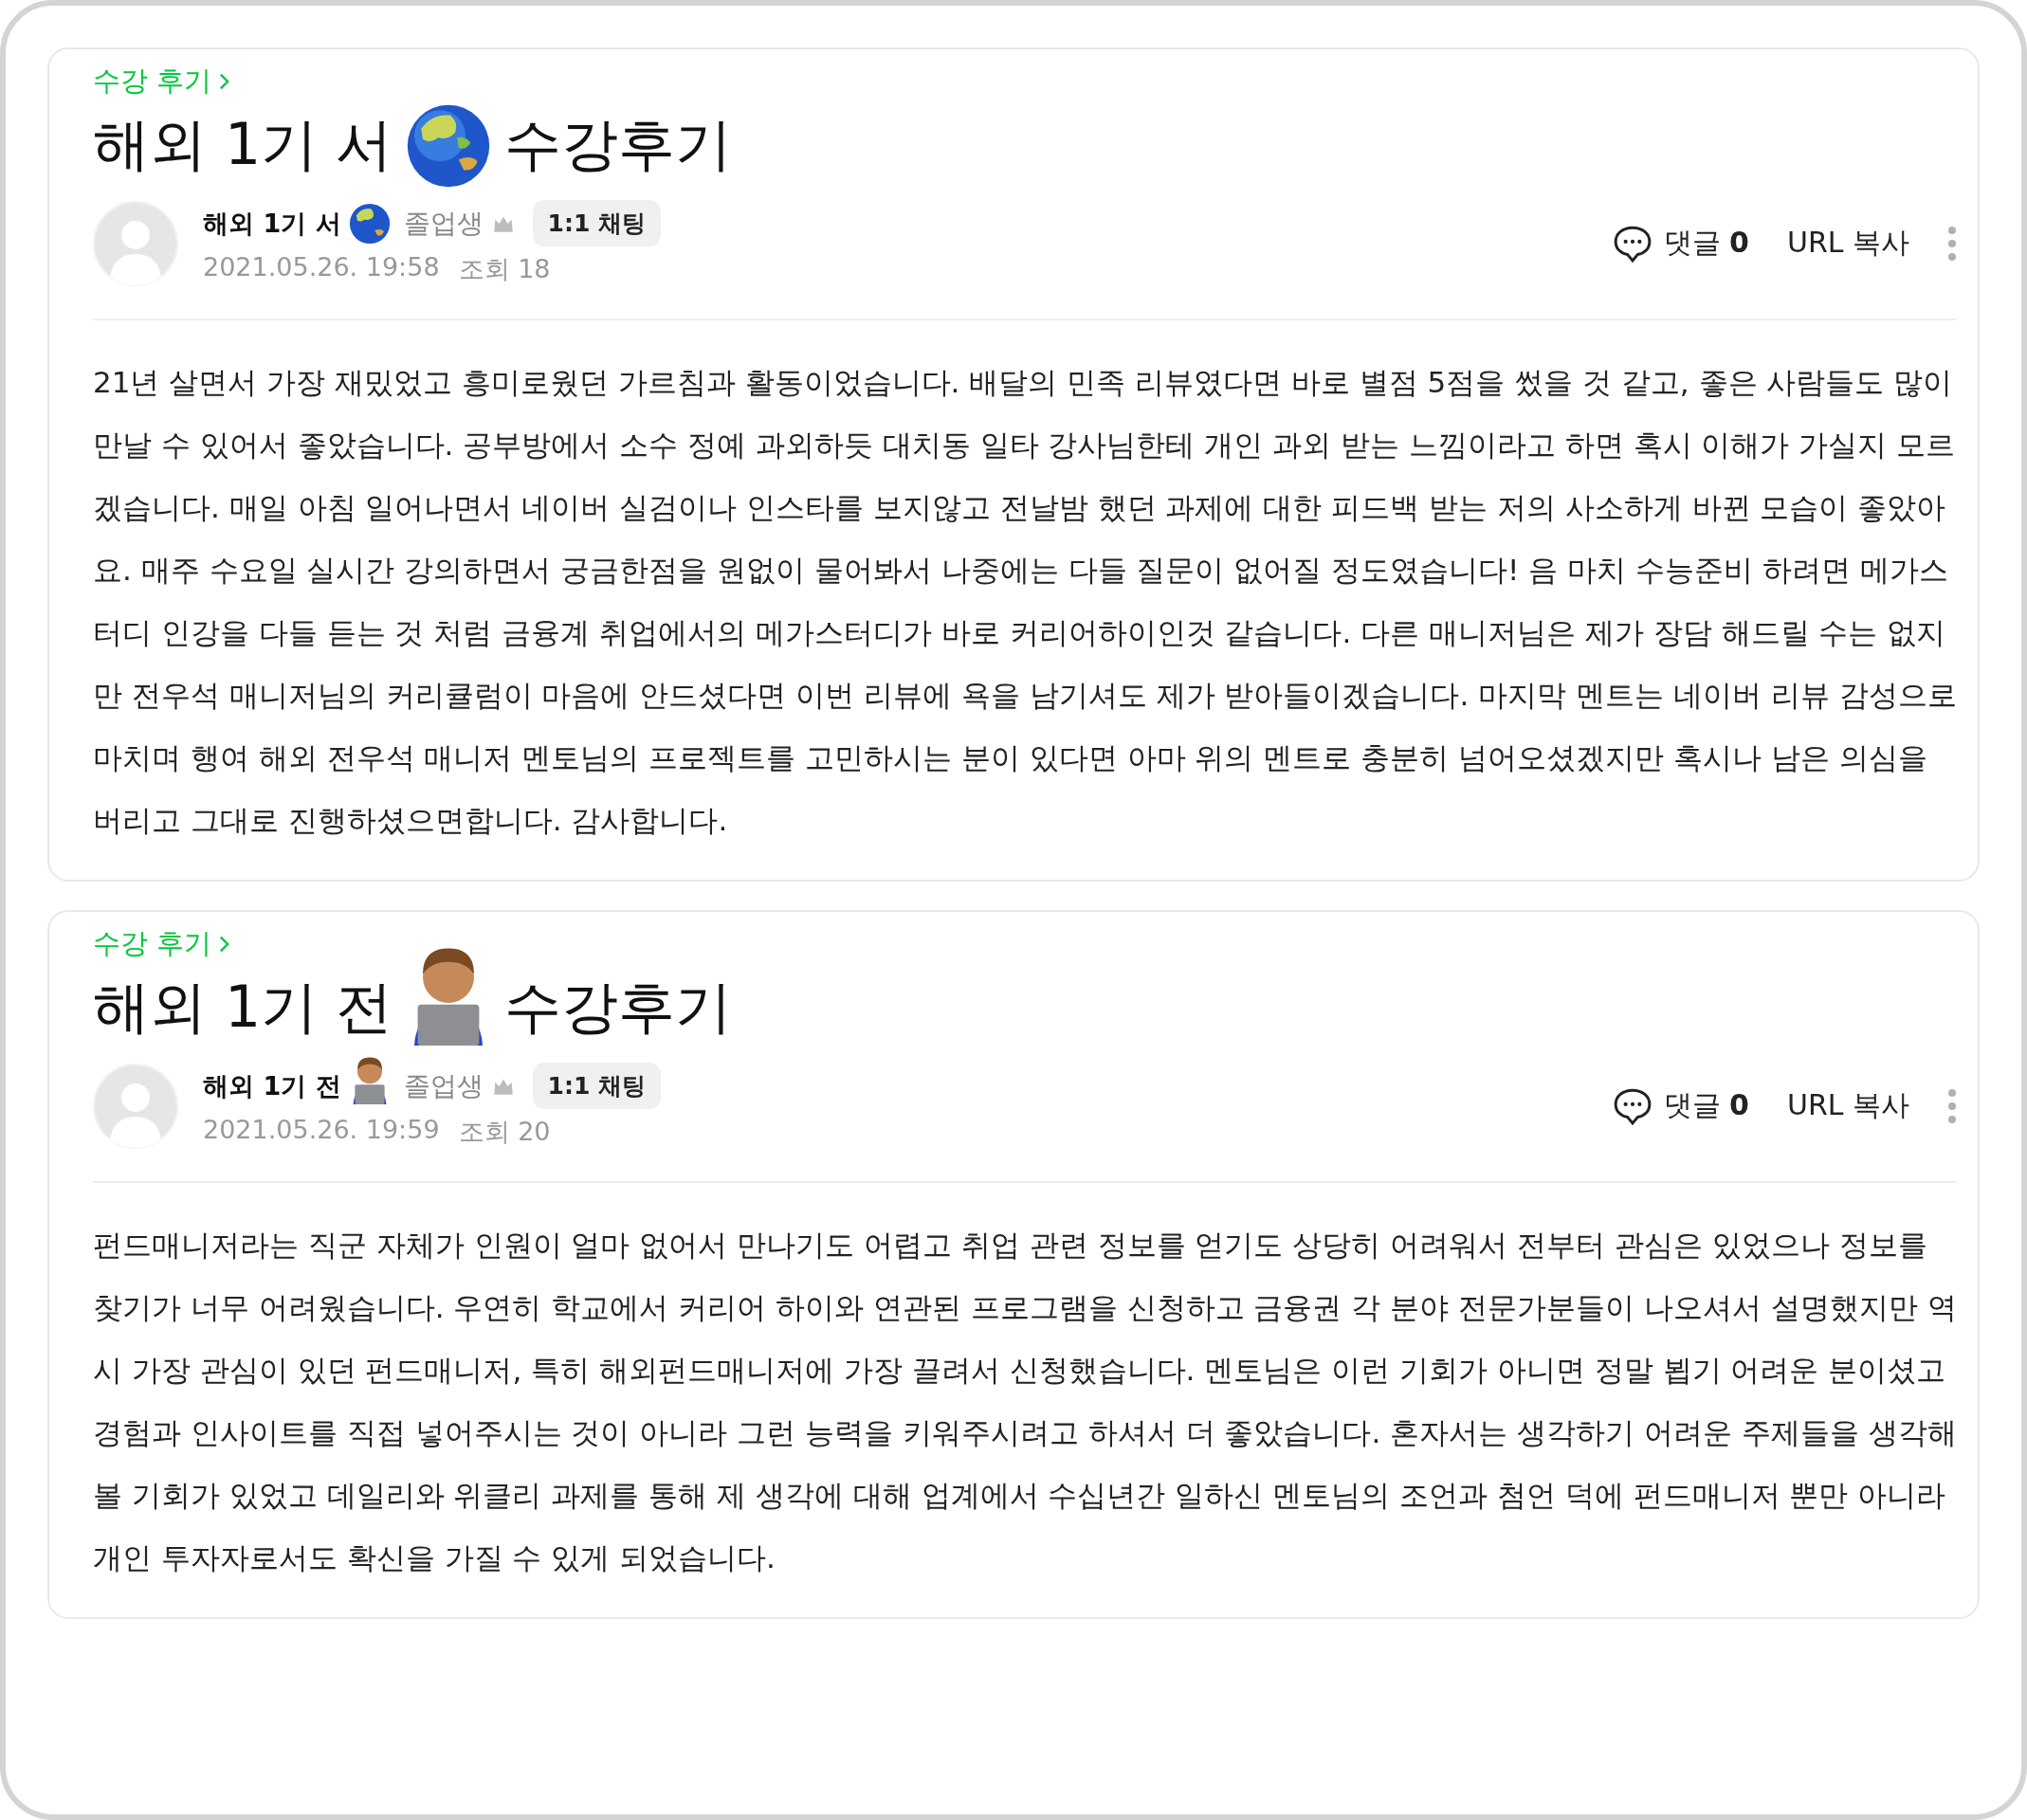 The width and height of the screenshot is (2027, 1820). What do you see at coordinates (321, 267) in the screenshot?
I see `post-date: 2021.05.26. 19:58` at bounding box center [321, 267].